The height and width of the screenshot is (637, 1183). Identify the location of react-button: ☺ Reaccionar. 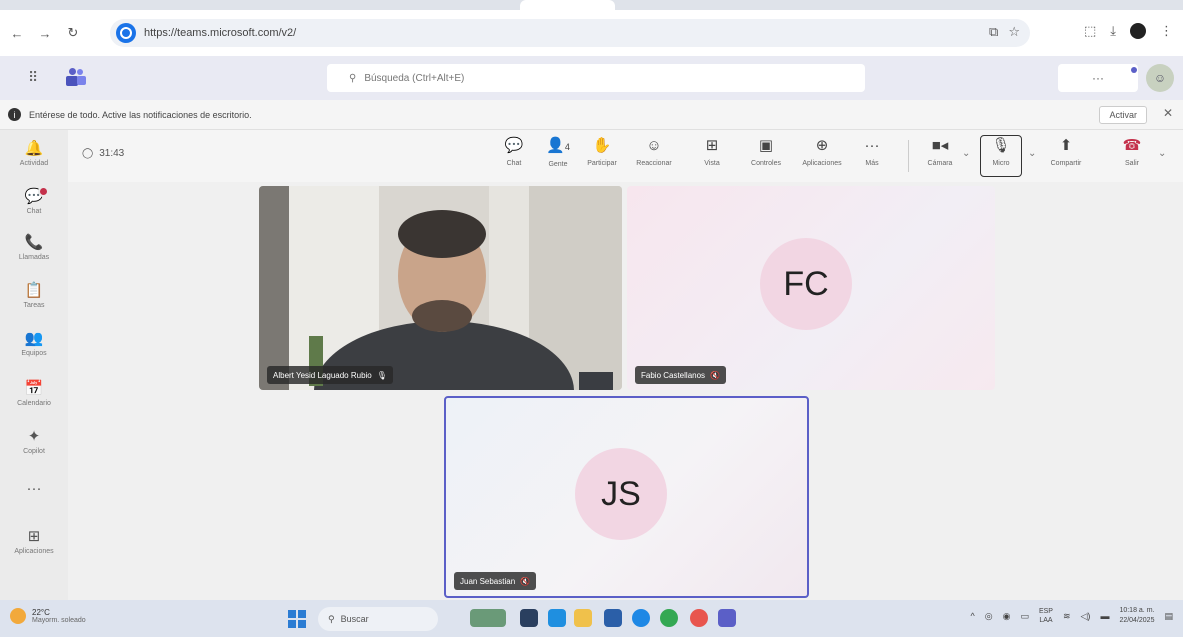
(654, 151).